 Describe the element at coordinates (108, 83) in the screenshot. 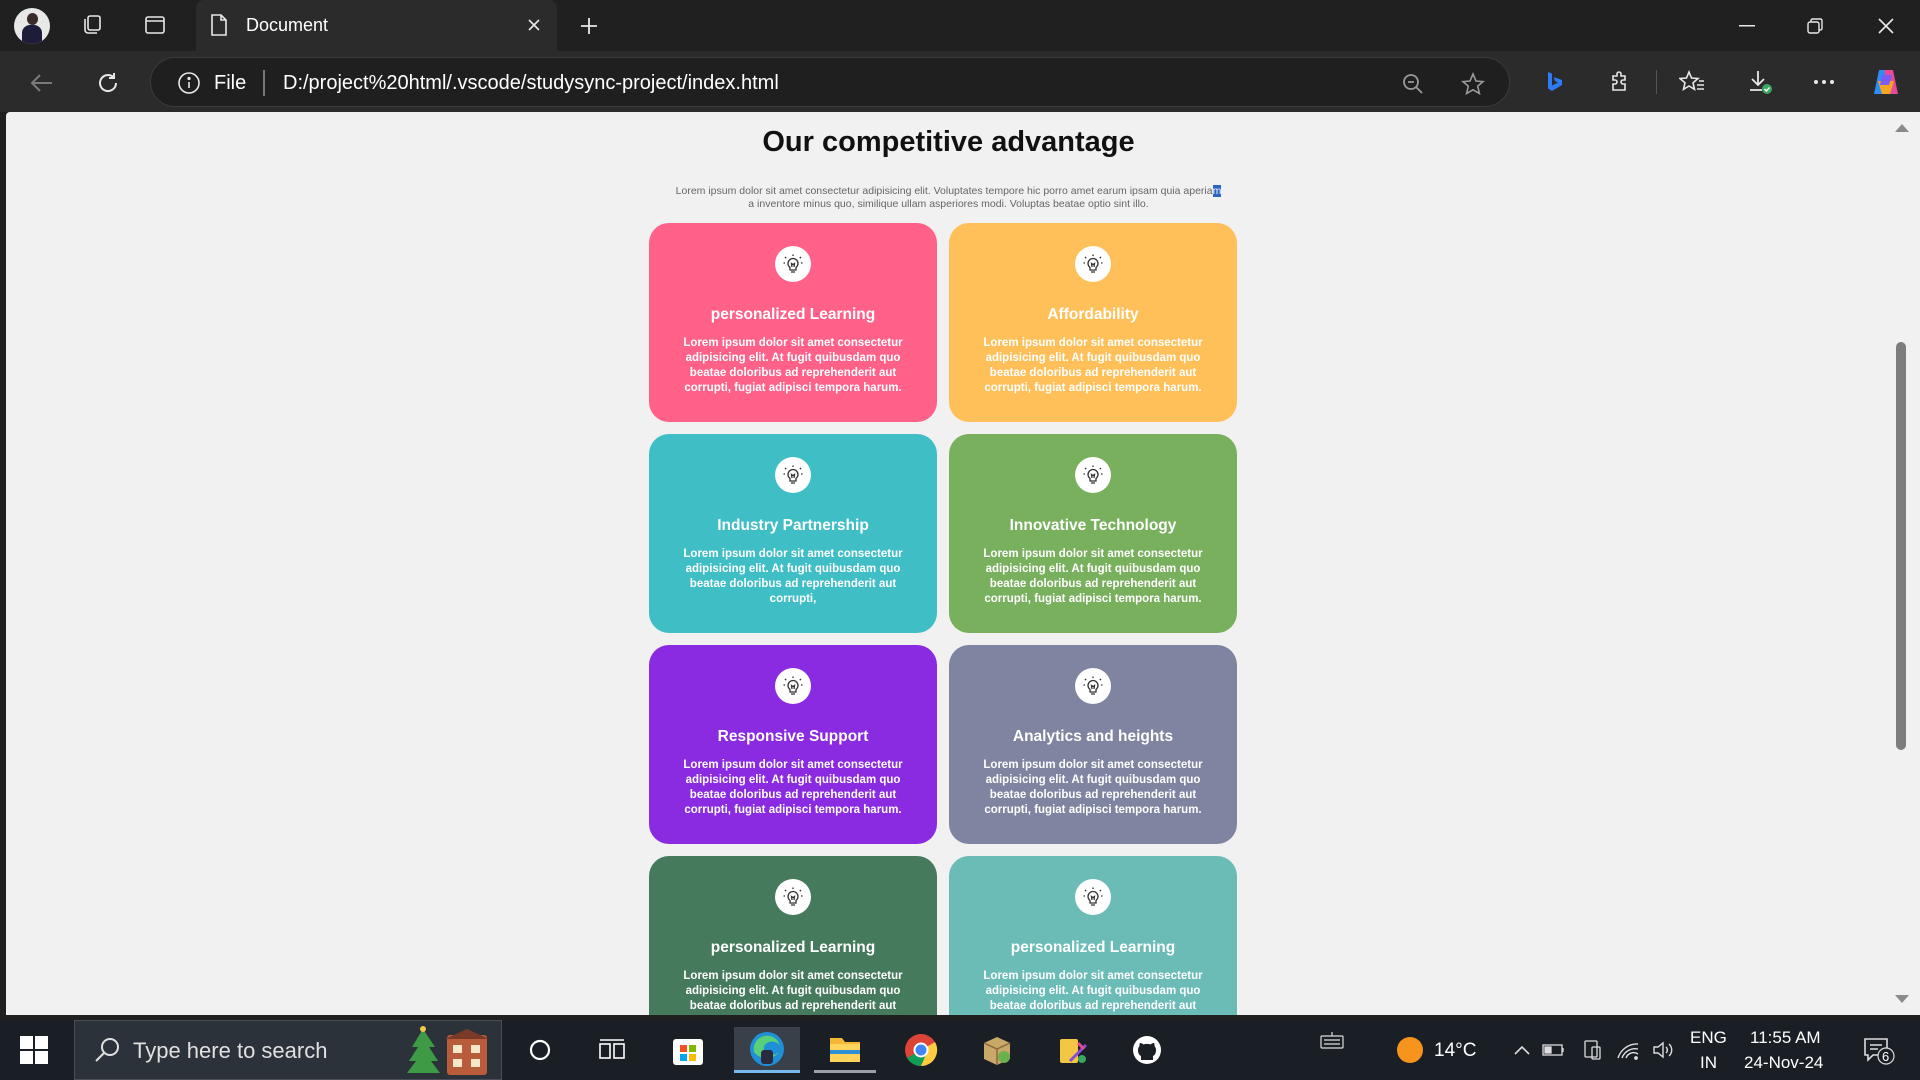

I see `refresh-icon` at that location.